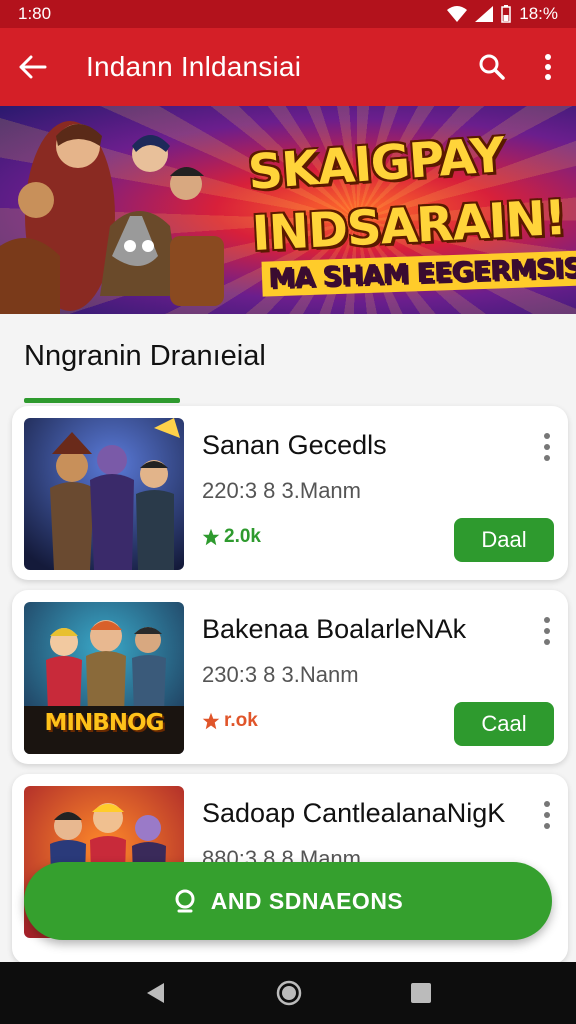  Describe the element at coordinates (504, 724) in the screenshot. I see `get-button: Caal` at that location.